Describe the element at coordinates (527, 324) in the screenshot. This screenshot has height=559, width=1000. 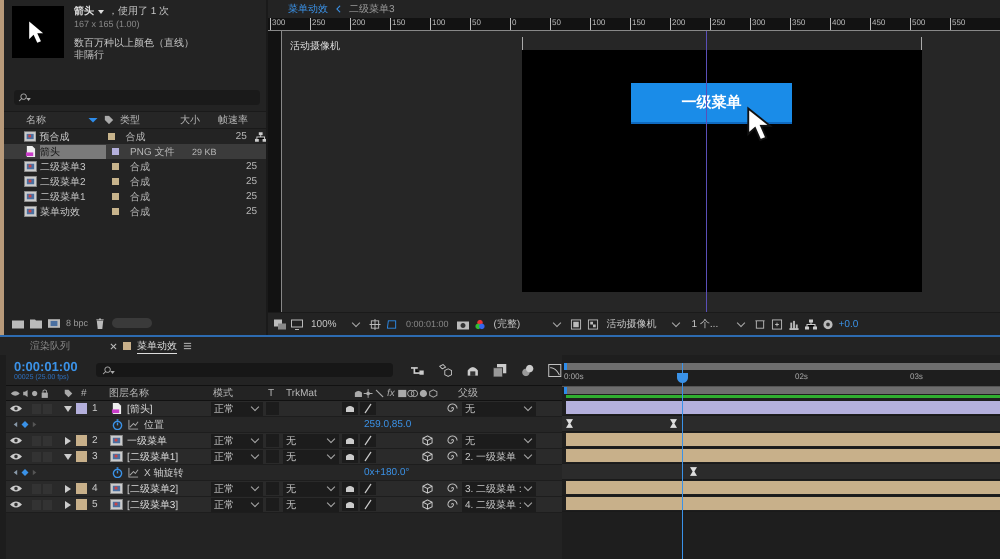
I see `resolution-dropdown: (完整)` at that location.